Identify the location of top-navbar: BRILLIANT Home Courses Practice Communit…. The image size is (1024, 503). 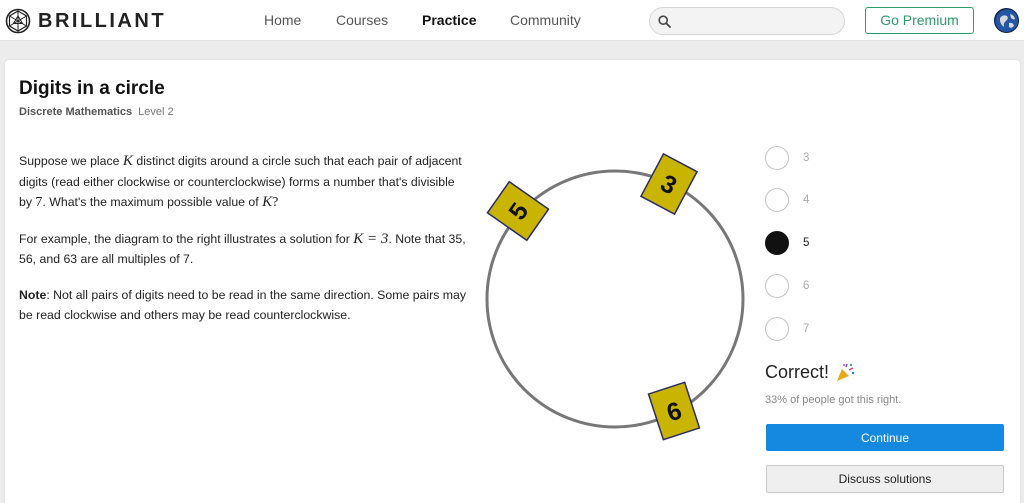
(512, 20).